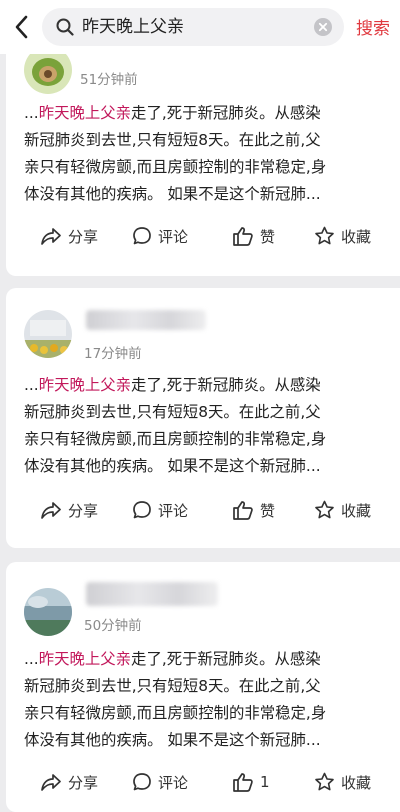  Describe the element at coordinates (65, 29) in the screenshot. I see `search-icon` at that location.